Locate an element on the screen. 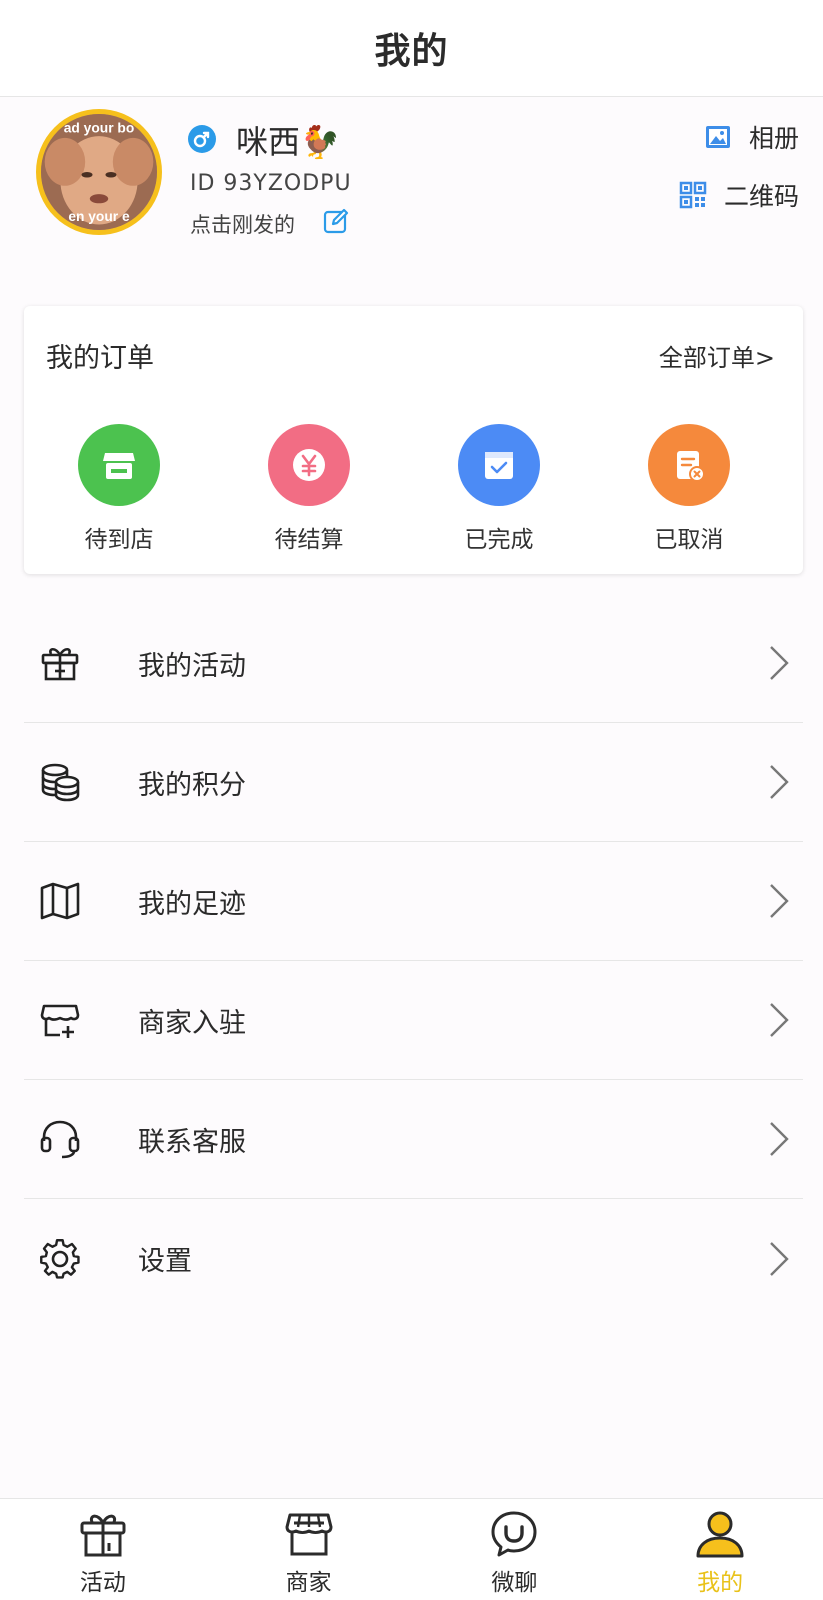 This screenshot has height=1600, width=823. page-header: 我的 is located at coordinates (411, 48).